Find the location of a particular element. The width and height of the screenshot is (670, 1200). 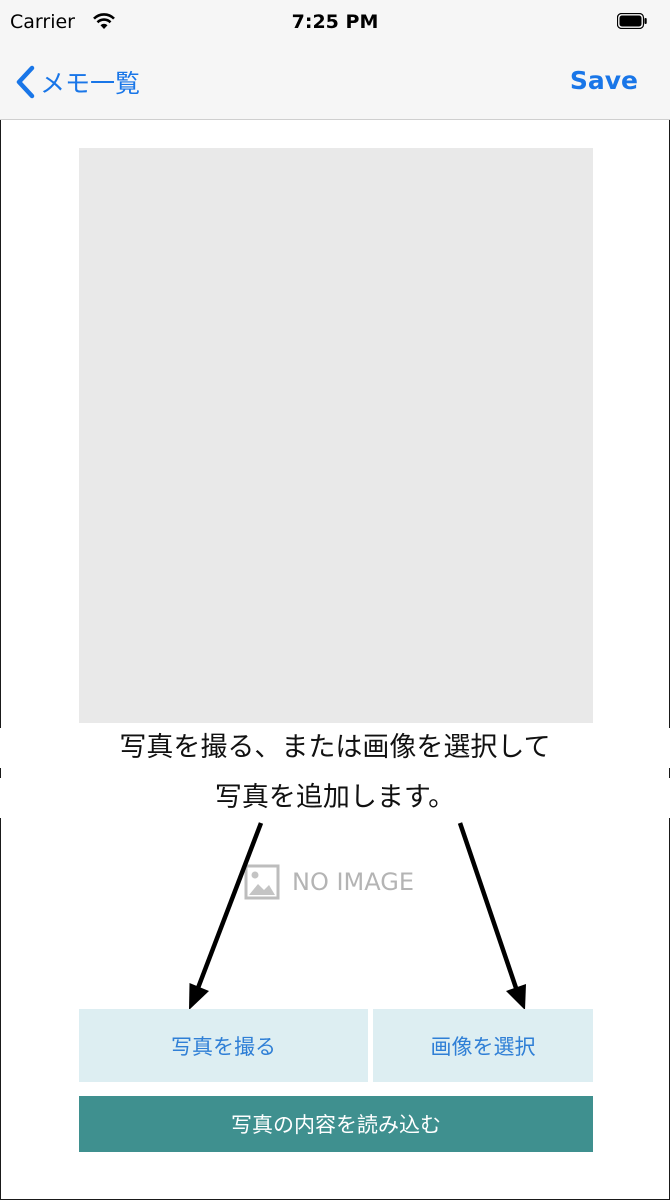

navigation-bar: メモ一覧 Save is located at coordinates (335, 82).